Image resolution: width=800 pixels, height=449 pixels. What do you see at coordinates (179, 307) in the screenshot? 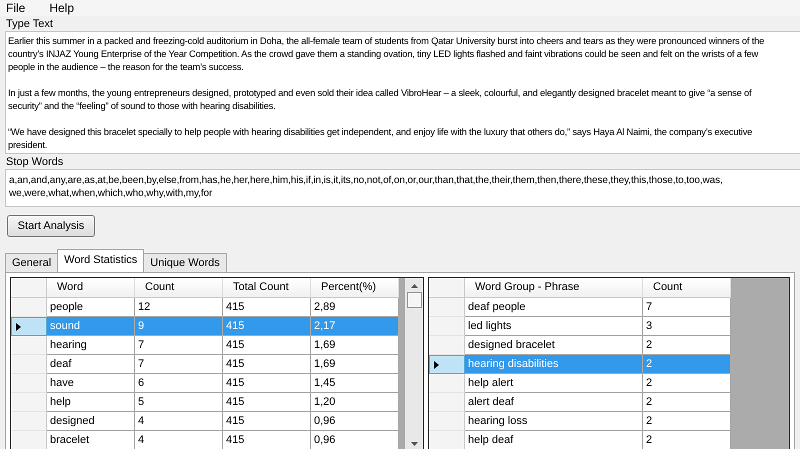
I see `table-cell: 12` at bounding box center [179, 307].